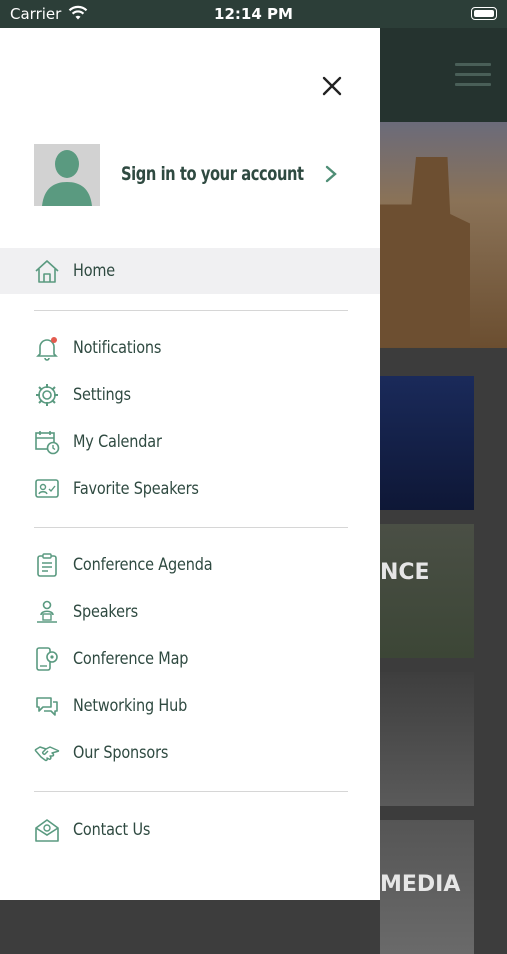  What do you see at coordinates (420, 884) in the screenshot?
I see `card-title: MEDIA` at bounding box center [420, 884].